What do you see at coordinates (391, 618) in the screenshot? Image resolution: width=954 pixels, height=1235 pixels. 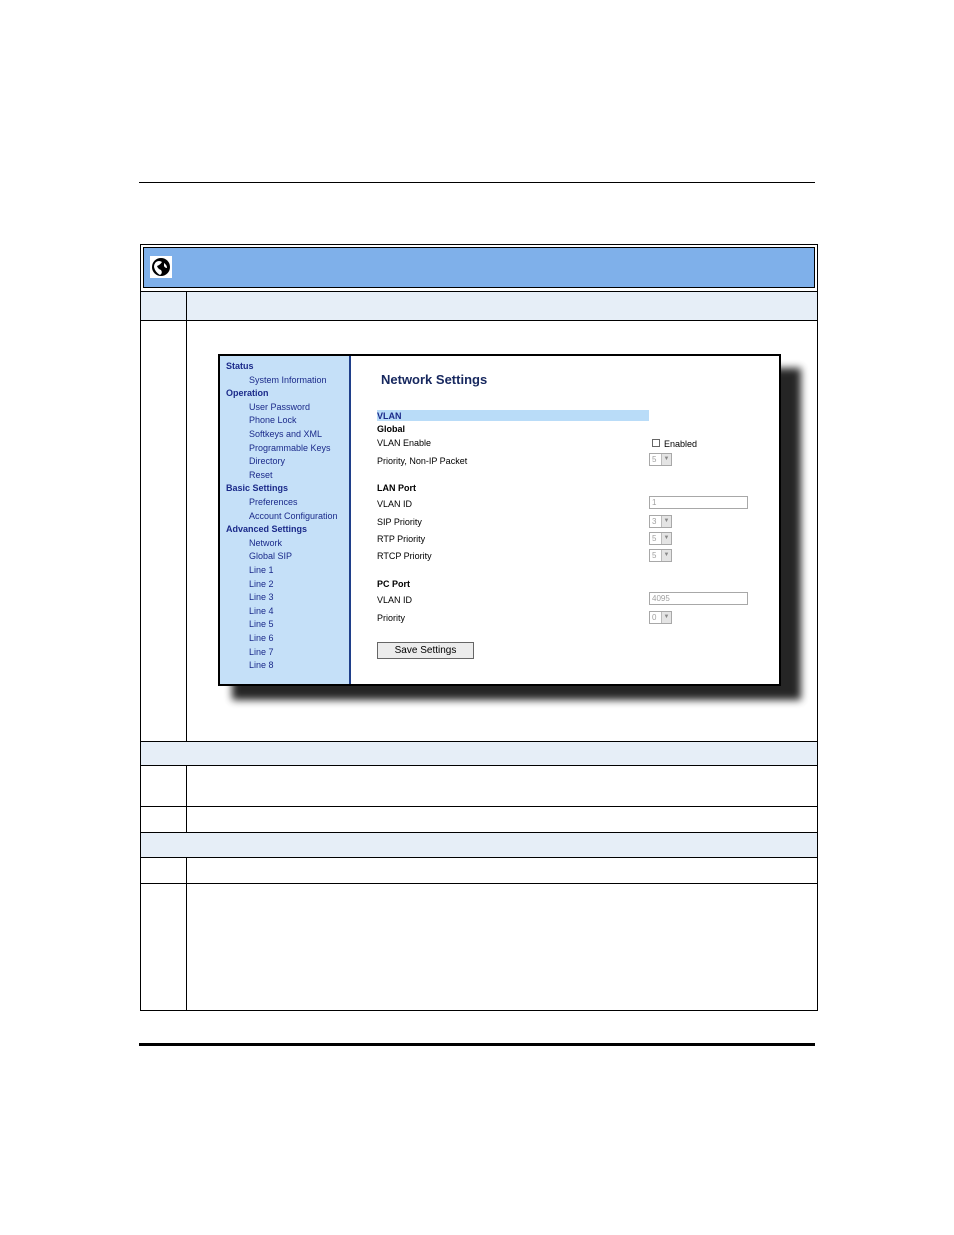 I see `pc-priority-label: Priority` at bounding box center [391, 618].